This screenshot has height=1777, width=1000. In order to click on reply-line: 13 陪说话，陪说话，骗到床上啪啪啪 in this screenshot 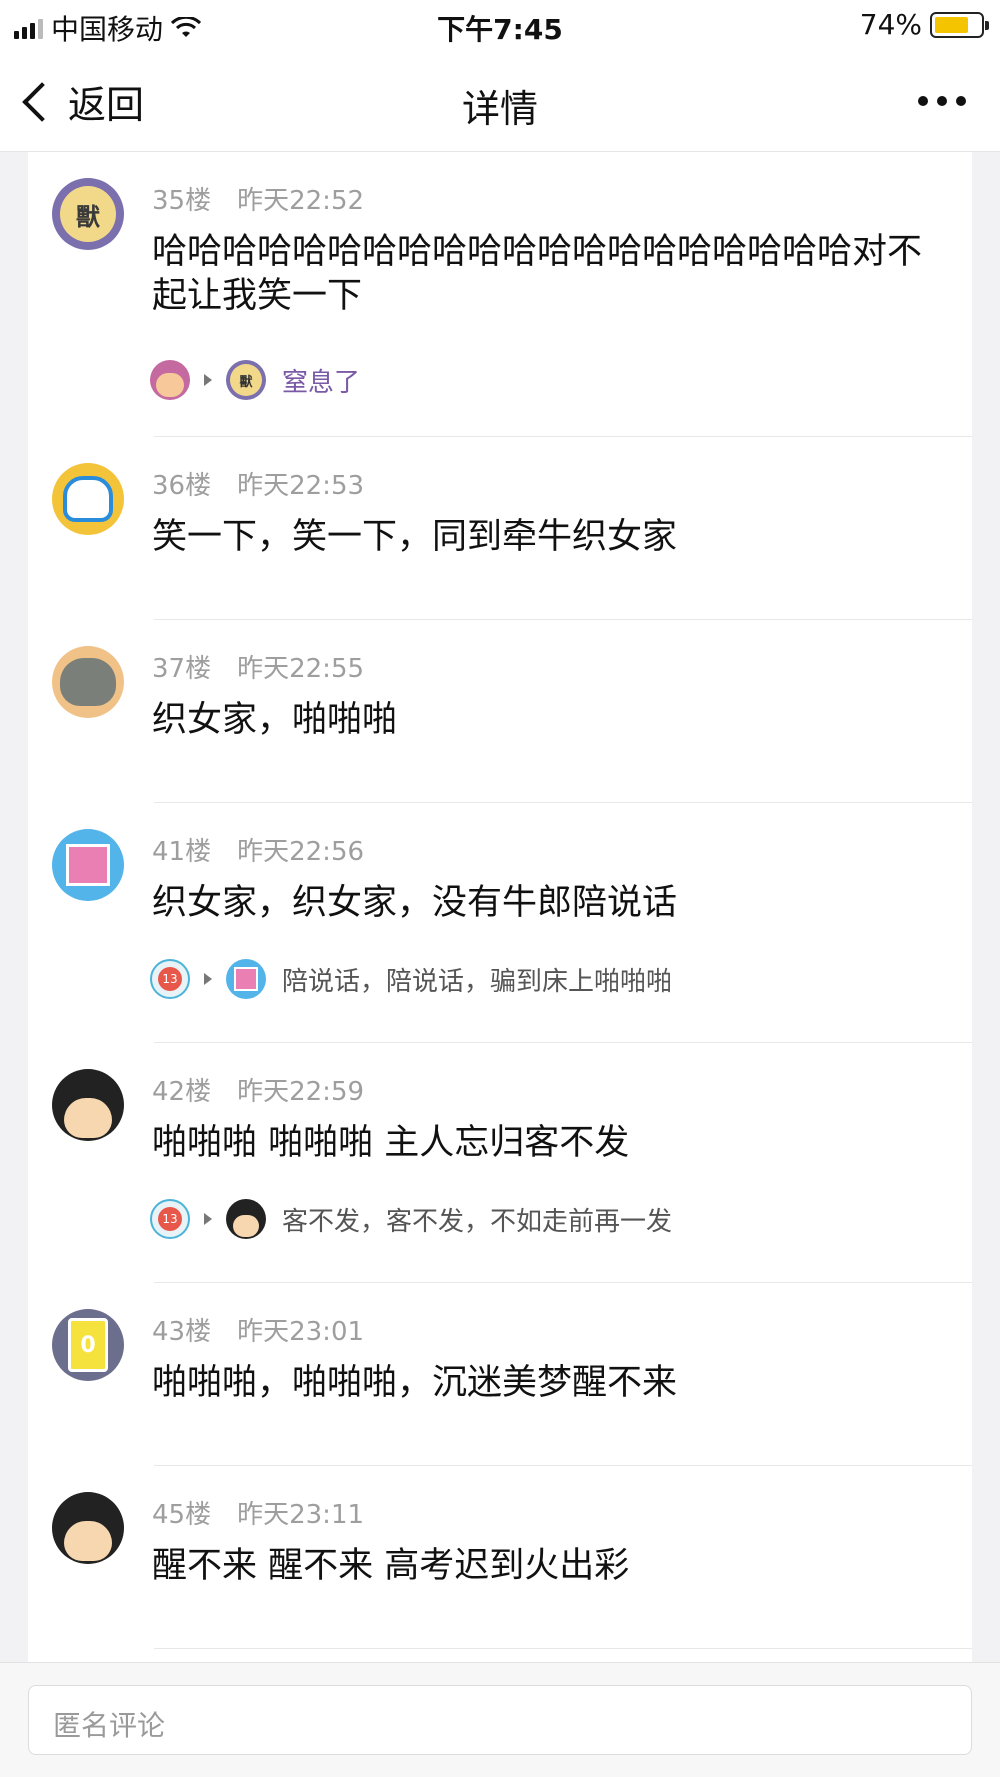, I will do `click(411, 979)`.